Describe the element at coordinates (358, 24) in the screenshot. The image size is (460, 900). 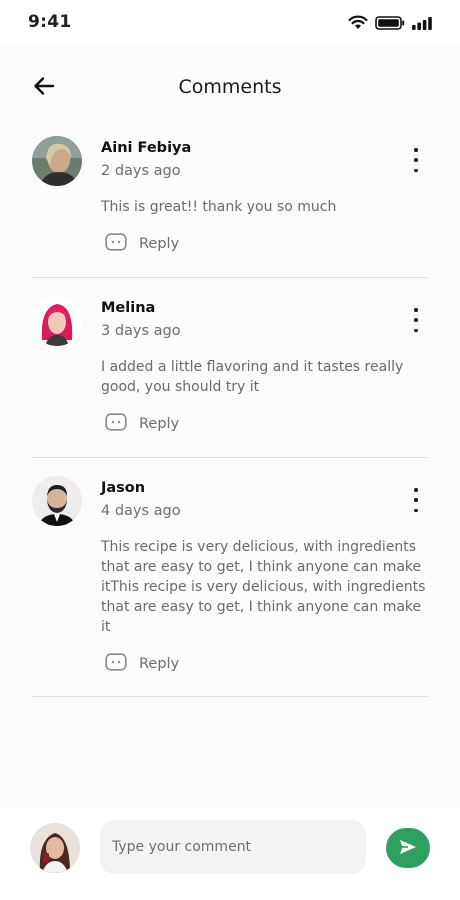
I see `wifi-icon` at that location.